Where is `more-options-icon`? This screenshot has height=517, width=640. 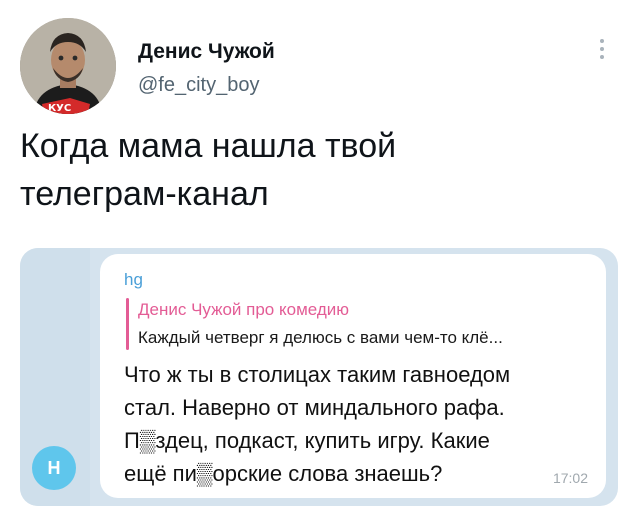 more-options-icon is located at coordinates (602, 51).